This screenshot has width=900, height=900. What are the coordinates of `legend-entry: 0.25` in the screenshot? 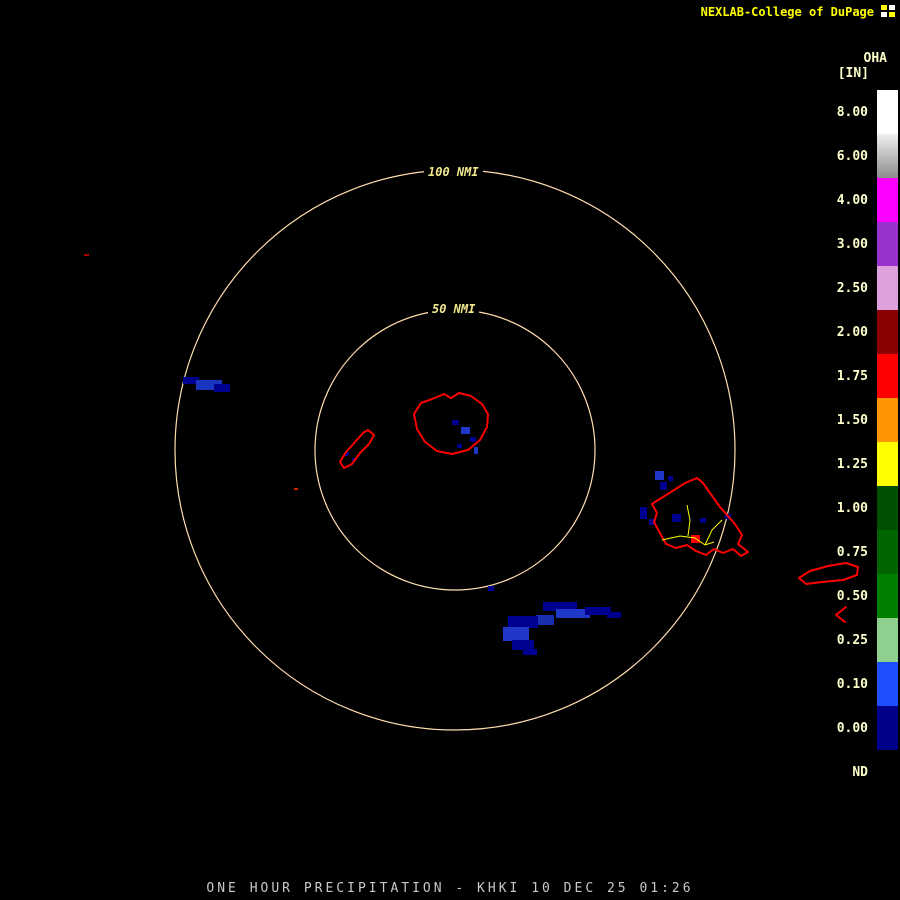 It's located at (860, 640).